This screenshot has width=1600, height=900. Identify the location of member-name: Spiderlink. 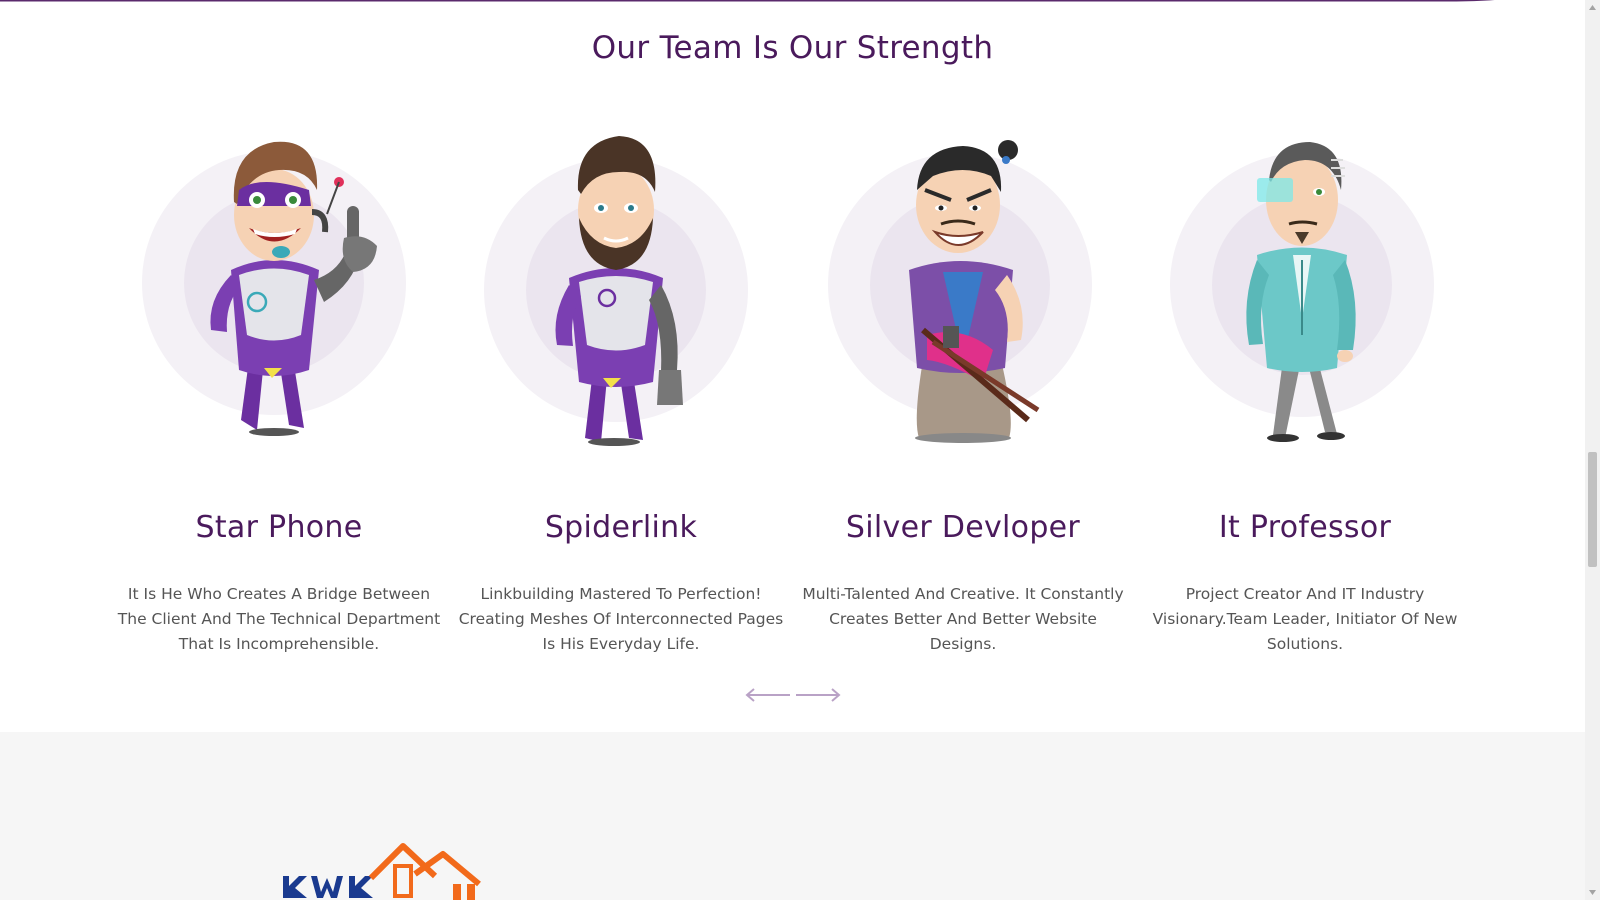
(621, 527).